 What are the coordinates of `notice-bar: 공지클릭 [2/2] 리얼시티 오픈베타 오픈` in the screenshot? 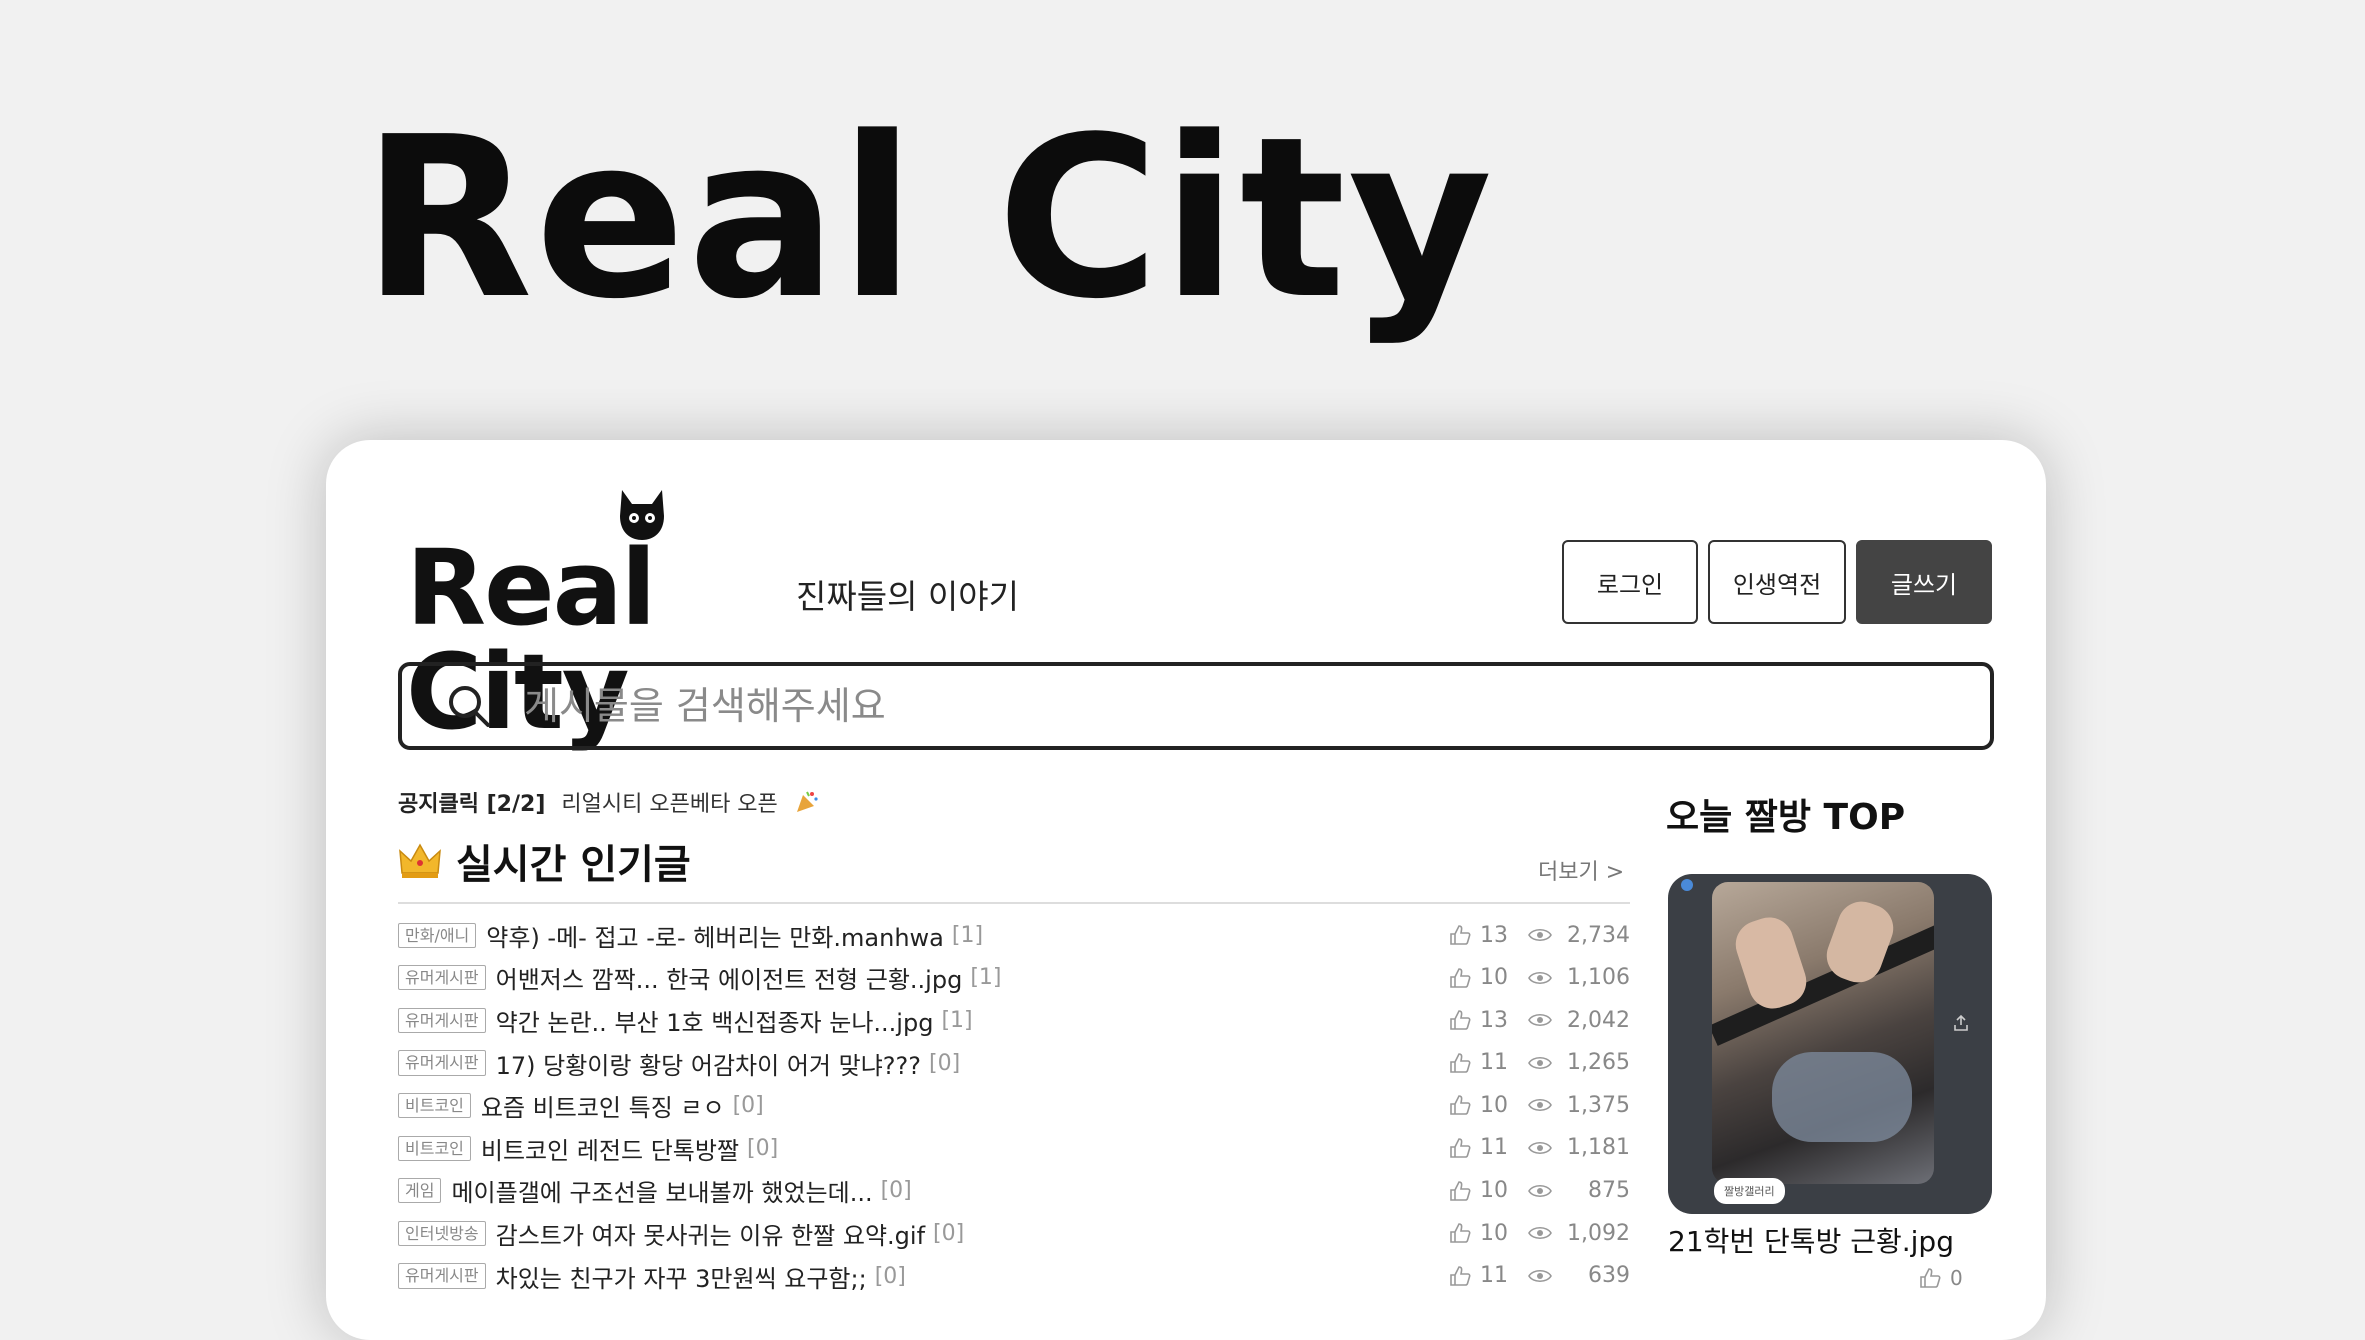 It's located at (609, 802).